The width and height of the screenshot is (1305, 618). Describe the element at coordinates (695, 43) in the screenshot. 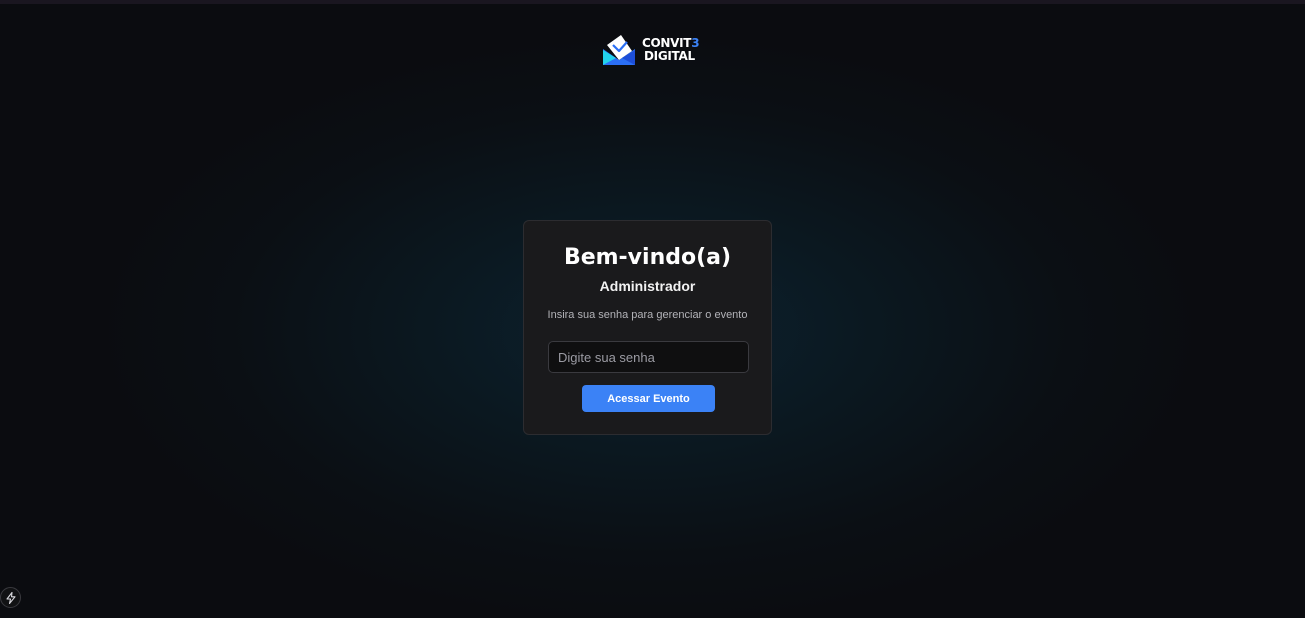

I see `brand-line1-accent: 3` at that location.